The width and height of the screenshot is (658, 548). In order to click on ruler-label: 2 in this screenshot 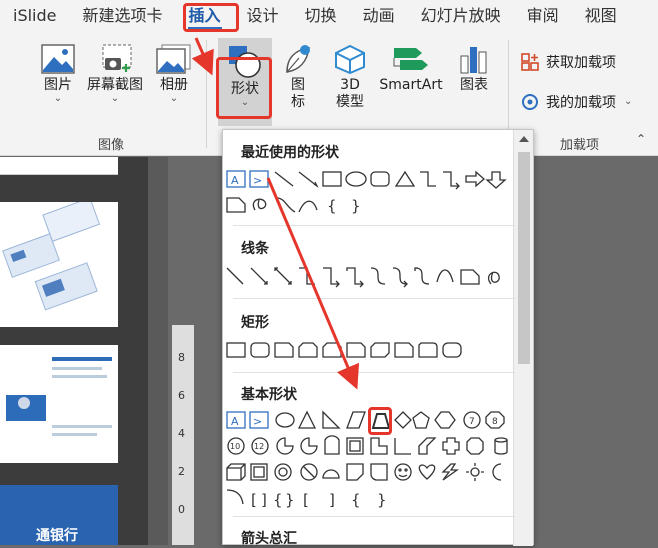, I will do `click(181, 471)`.